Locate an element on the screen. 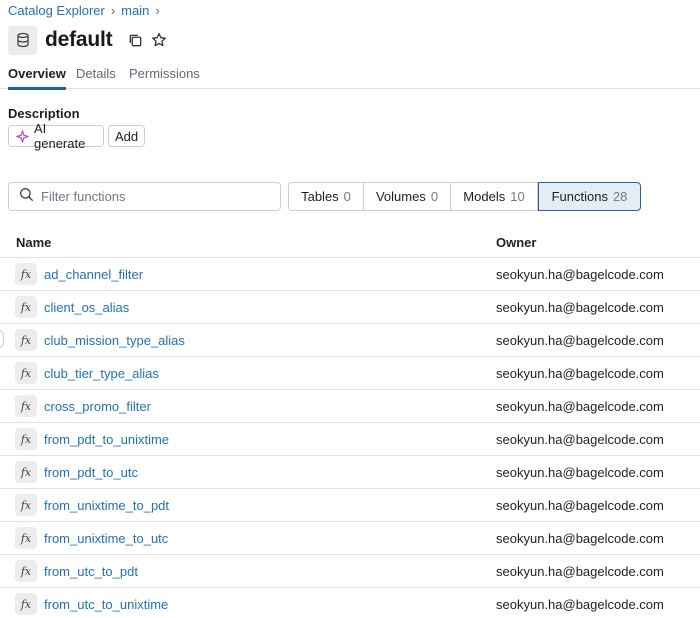 Image resolution: width=700 pixels, height=618 pixels. ai-generate-label: AI generate is located at coordinates (60, 136).